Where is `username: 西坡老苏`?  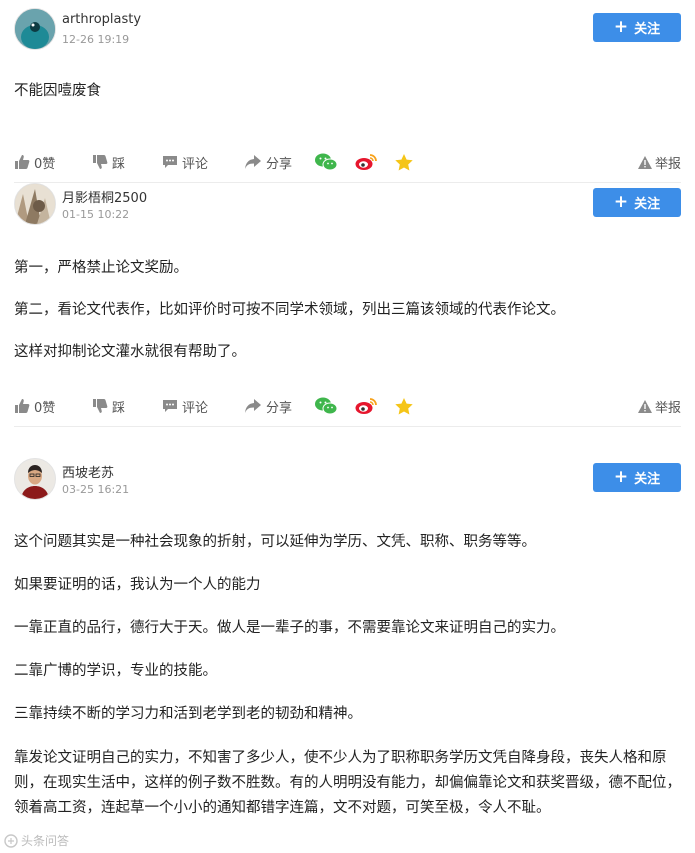
username: 西坡老苏 is located at coordinates (88, 471).